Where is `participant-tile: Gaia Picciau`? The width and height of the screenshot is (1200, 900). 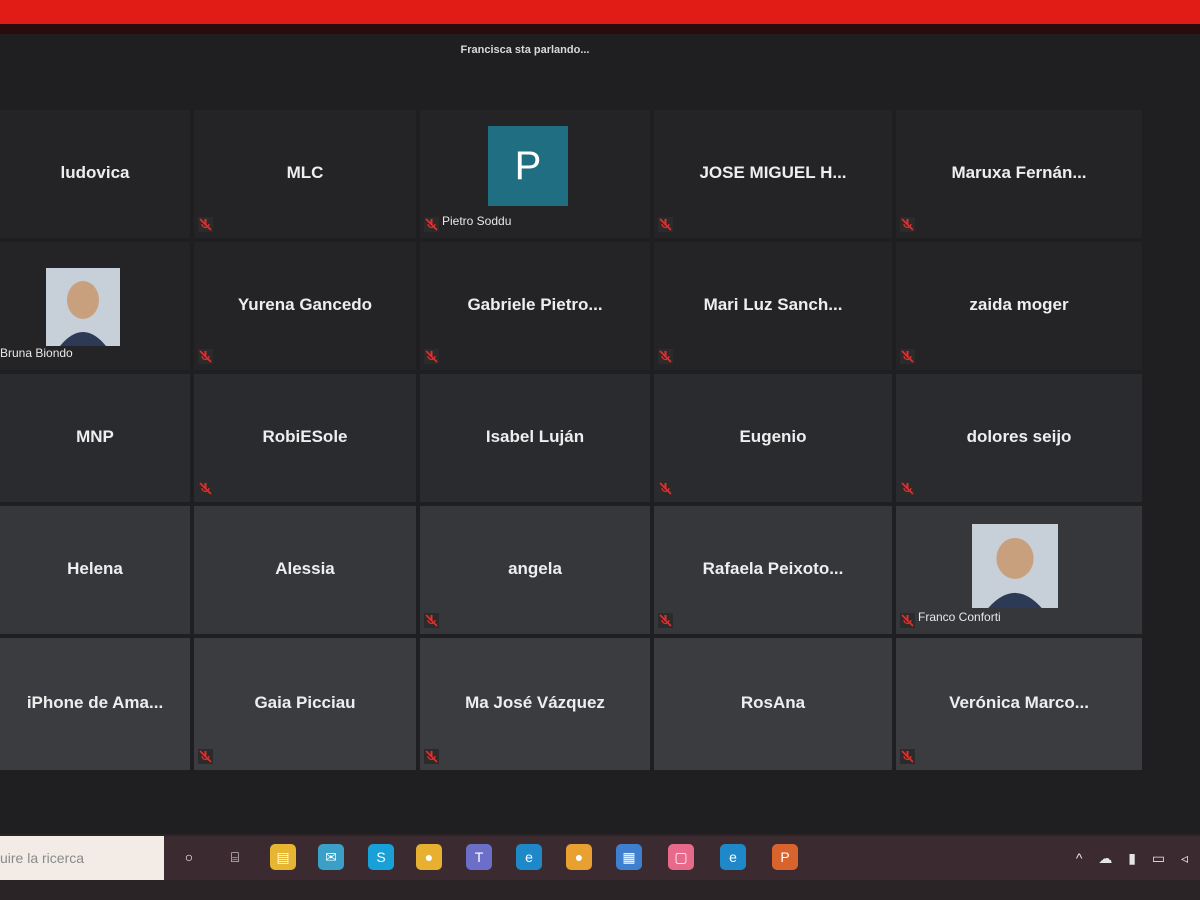 participant-tile: Gaia Picciau is located at coordinates (305, 704).